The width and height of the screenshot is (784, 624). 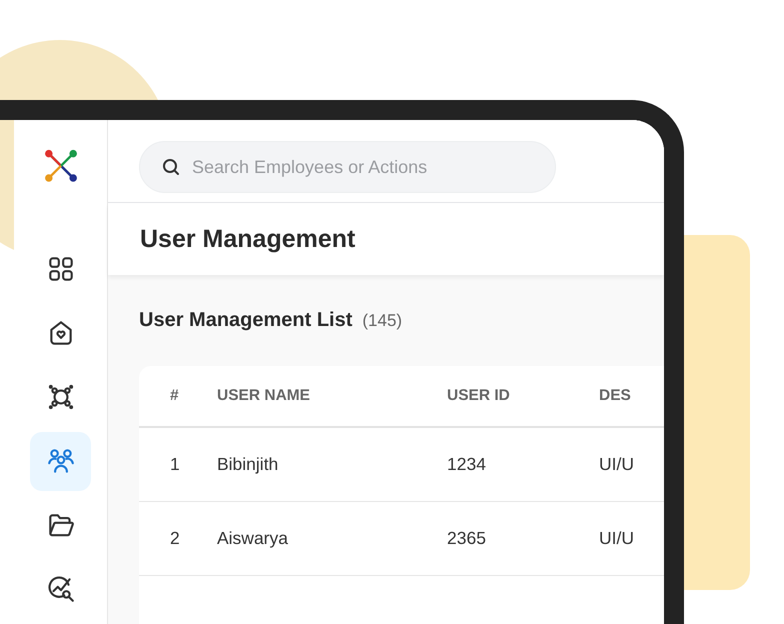 I want to click on page-title: User Management, so click(x=248, y=239).